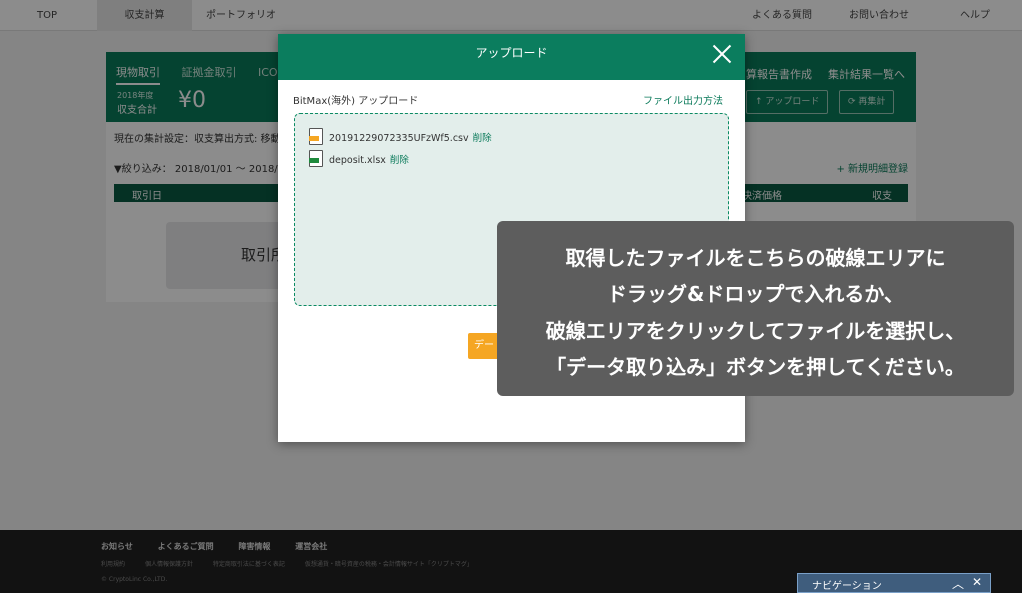  Describe the element at coordinates (755, 258) in the screenshot. I see `callout-line: 取得したファイルをこちらの破線エリアに` at that location.